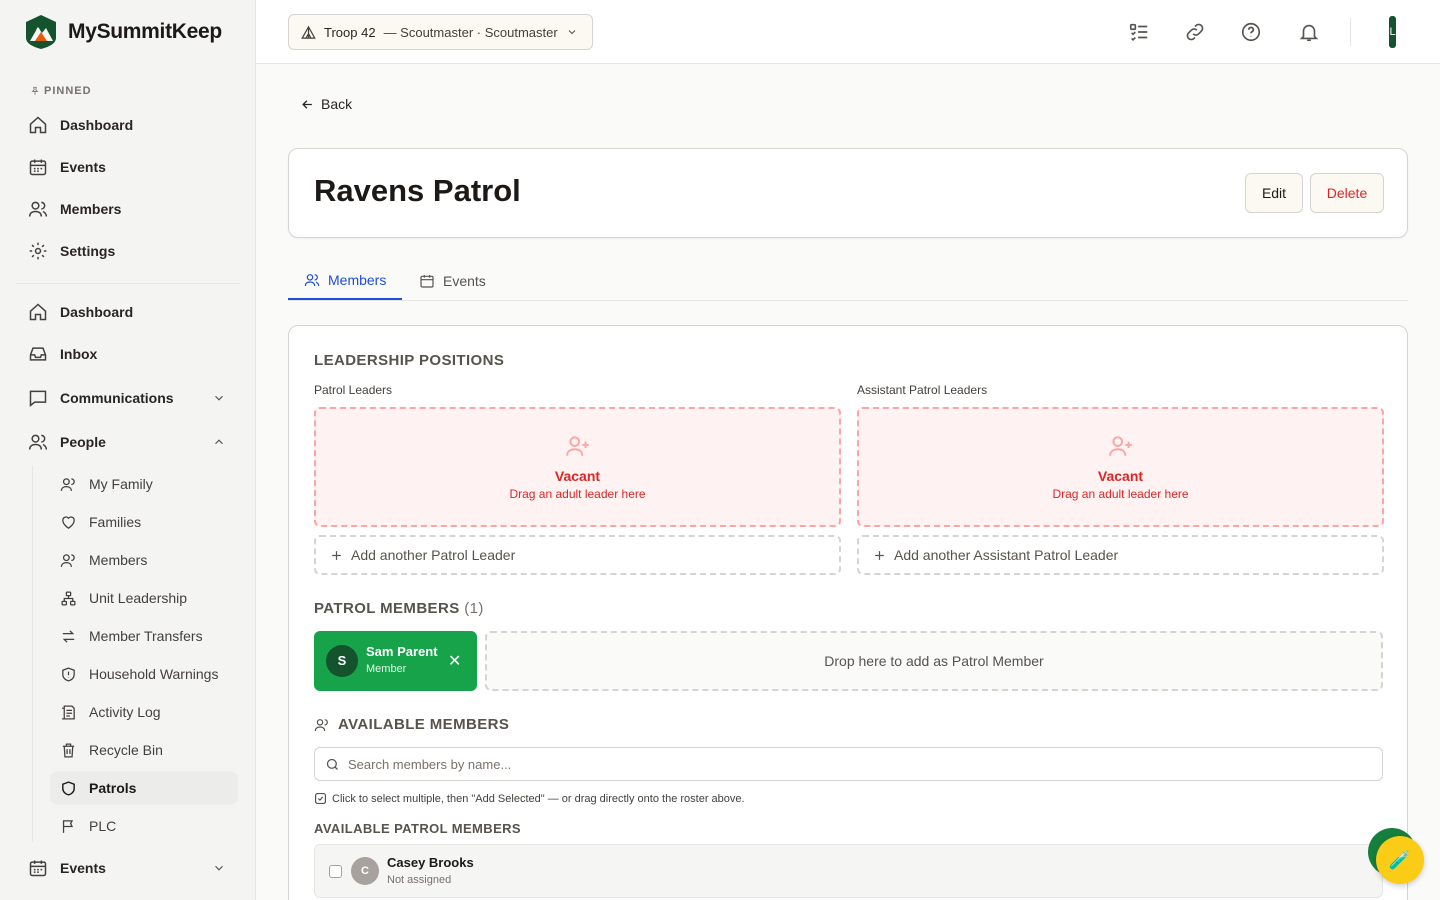 The height and width of the screenshot is (900, 1440). I want to click on inbox-icon, so click(38, 354).